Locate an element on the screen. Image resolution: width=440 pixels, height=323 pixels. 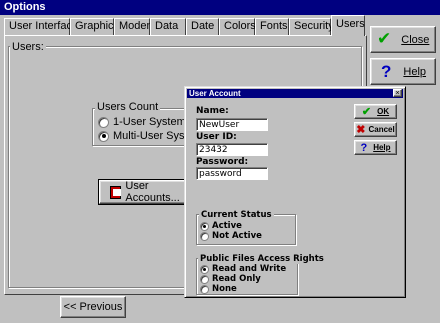
window-title: Options is located at coordinates (25, 7).